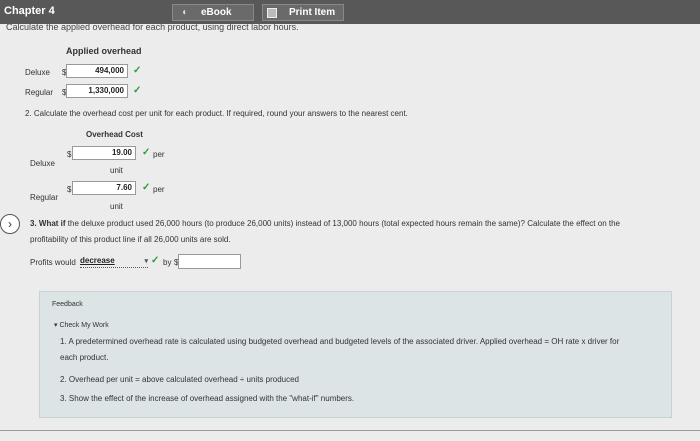 The width and height of the screenshot is (700, 441). What do you see at coordinates (67, 304) in the screenshot?
I see `feedback-title: Feedback` at bounding box center [67, 304].